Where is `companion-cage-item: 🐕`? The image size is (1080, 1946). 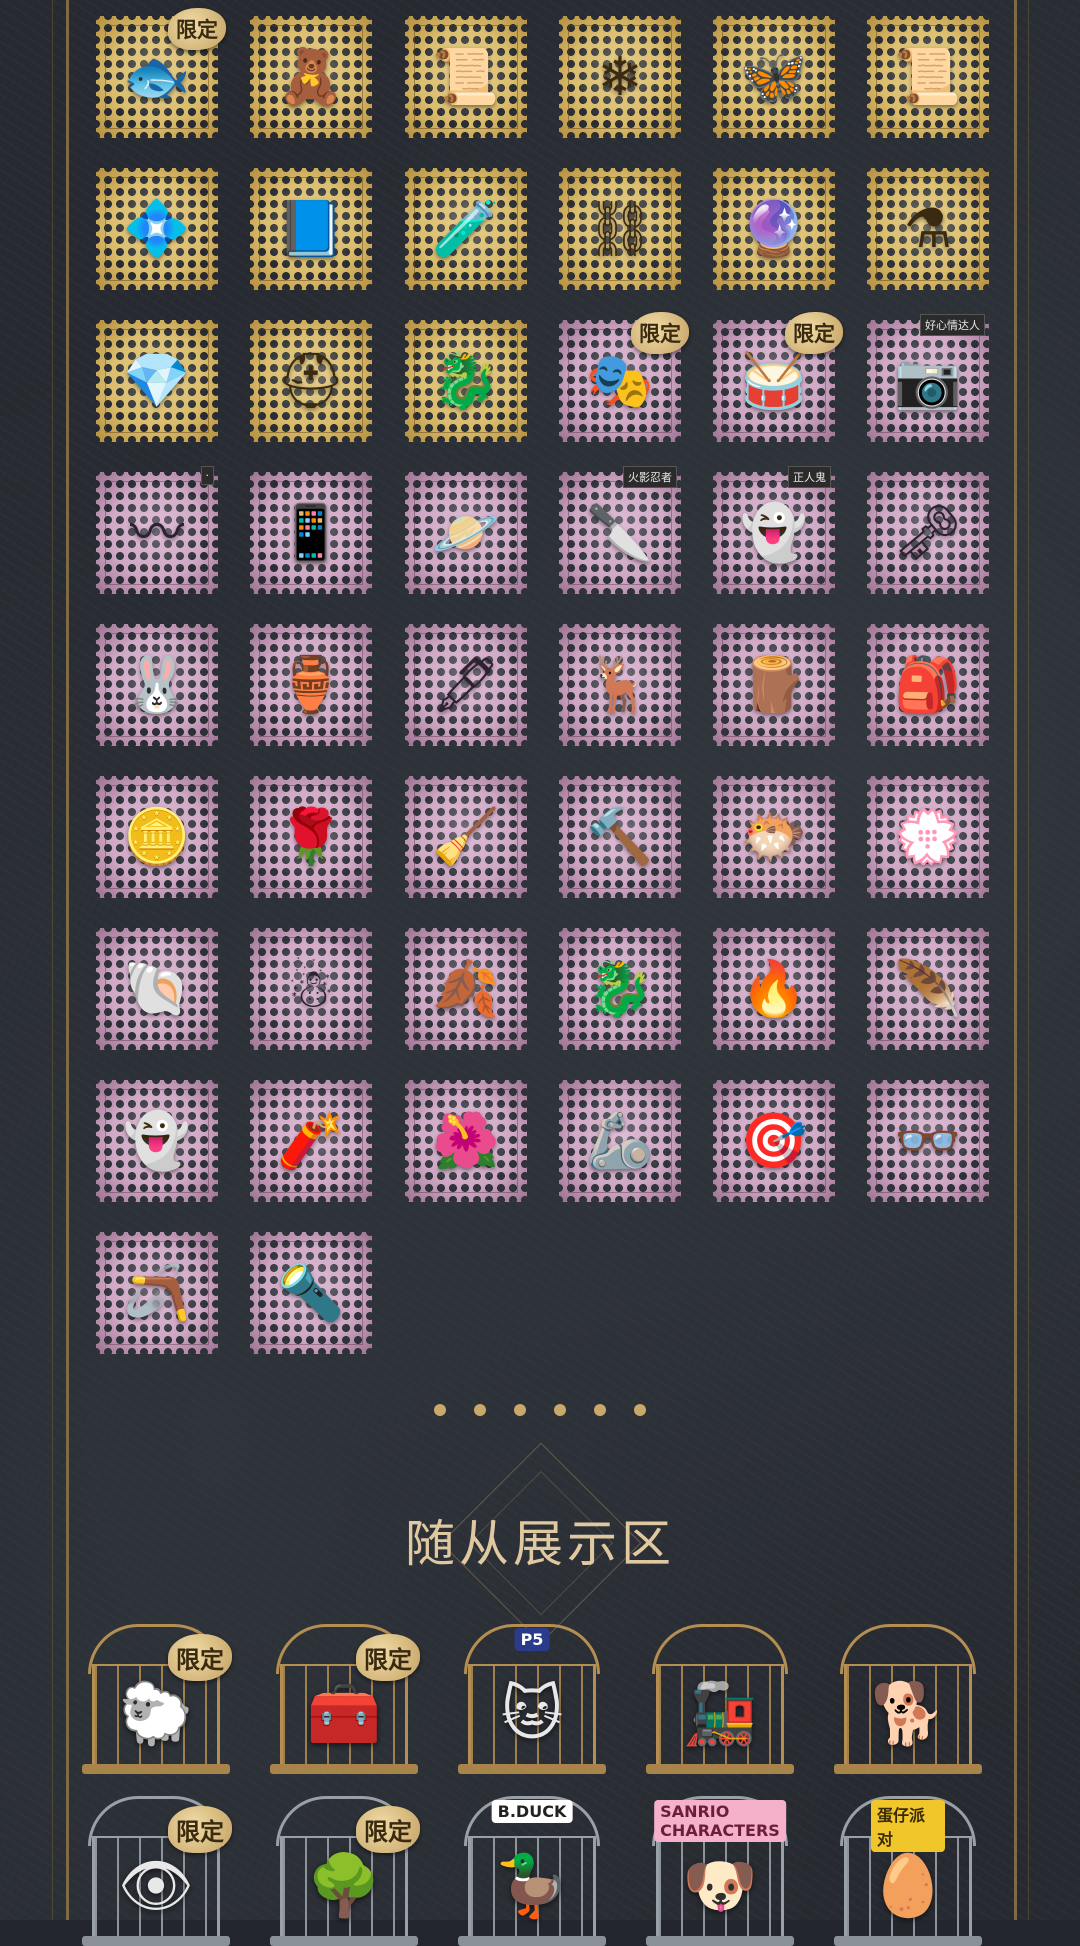
companion-cage-item: 🐕 is located at coordinates (908, 1699).